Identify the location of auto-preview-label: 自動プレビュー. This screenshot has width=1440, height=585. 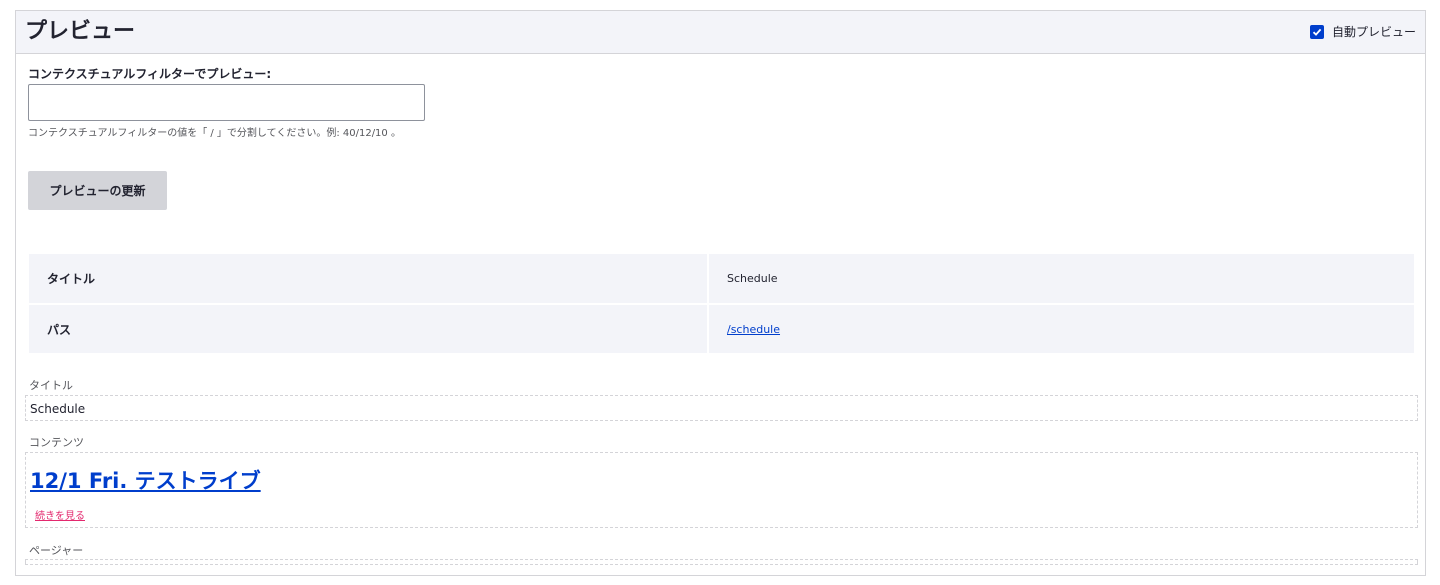
(1373, 32).